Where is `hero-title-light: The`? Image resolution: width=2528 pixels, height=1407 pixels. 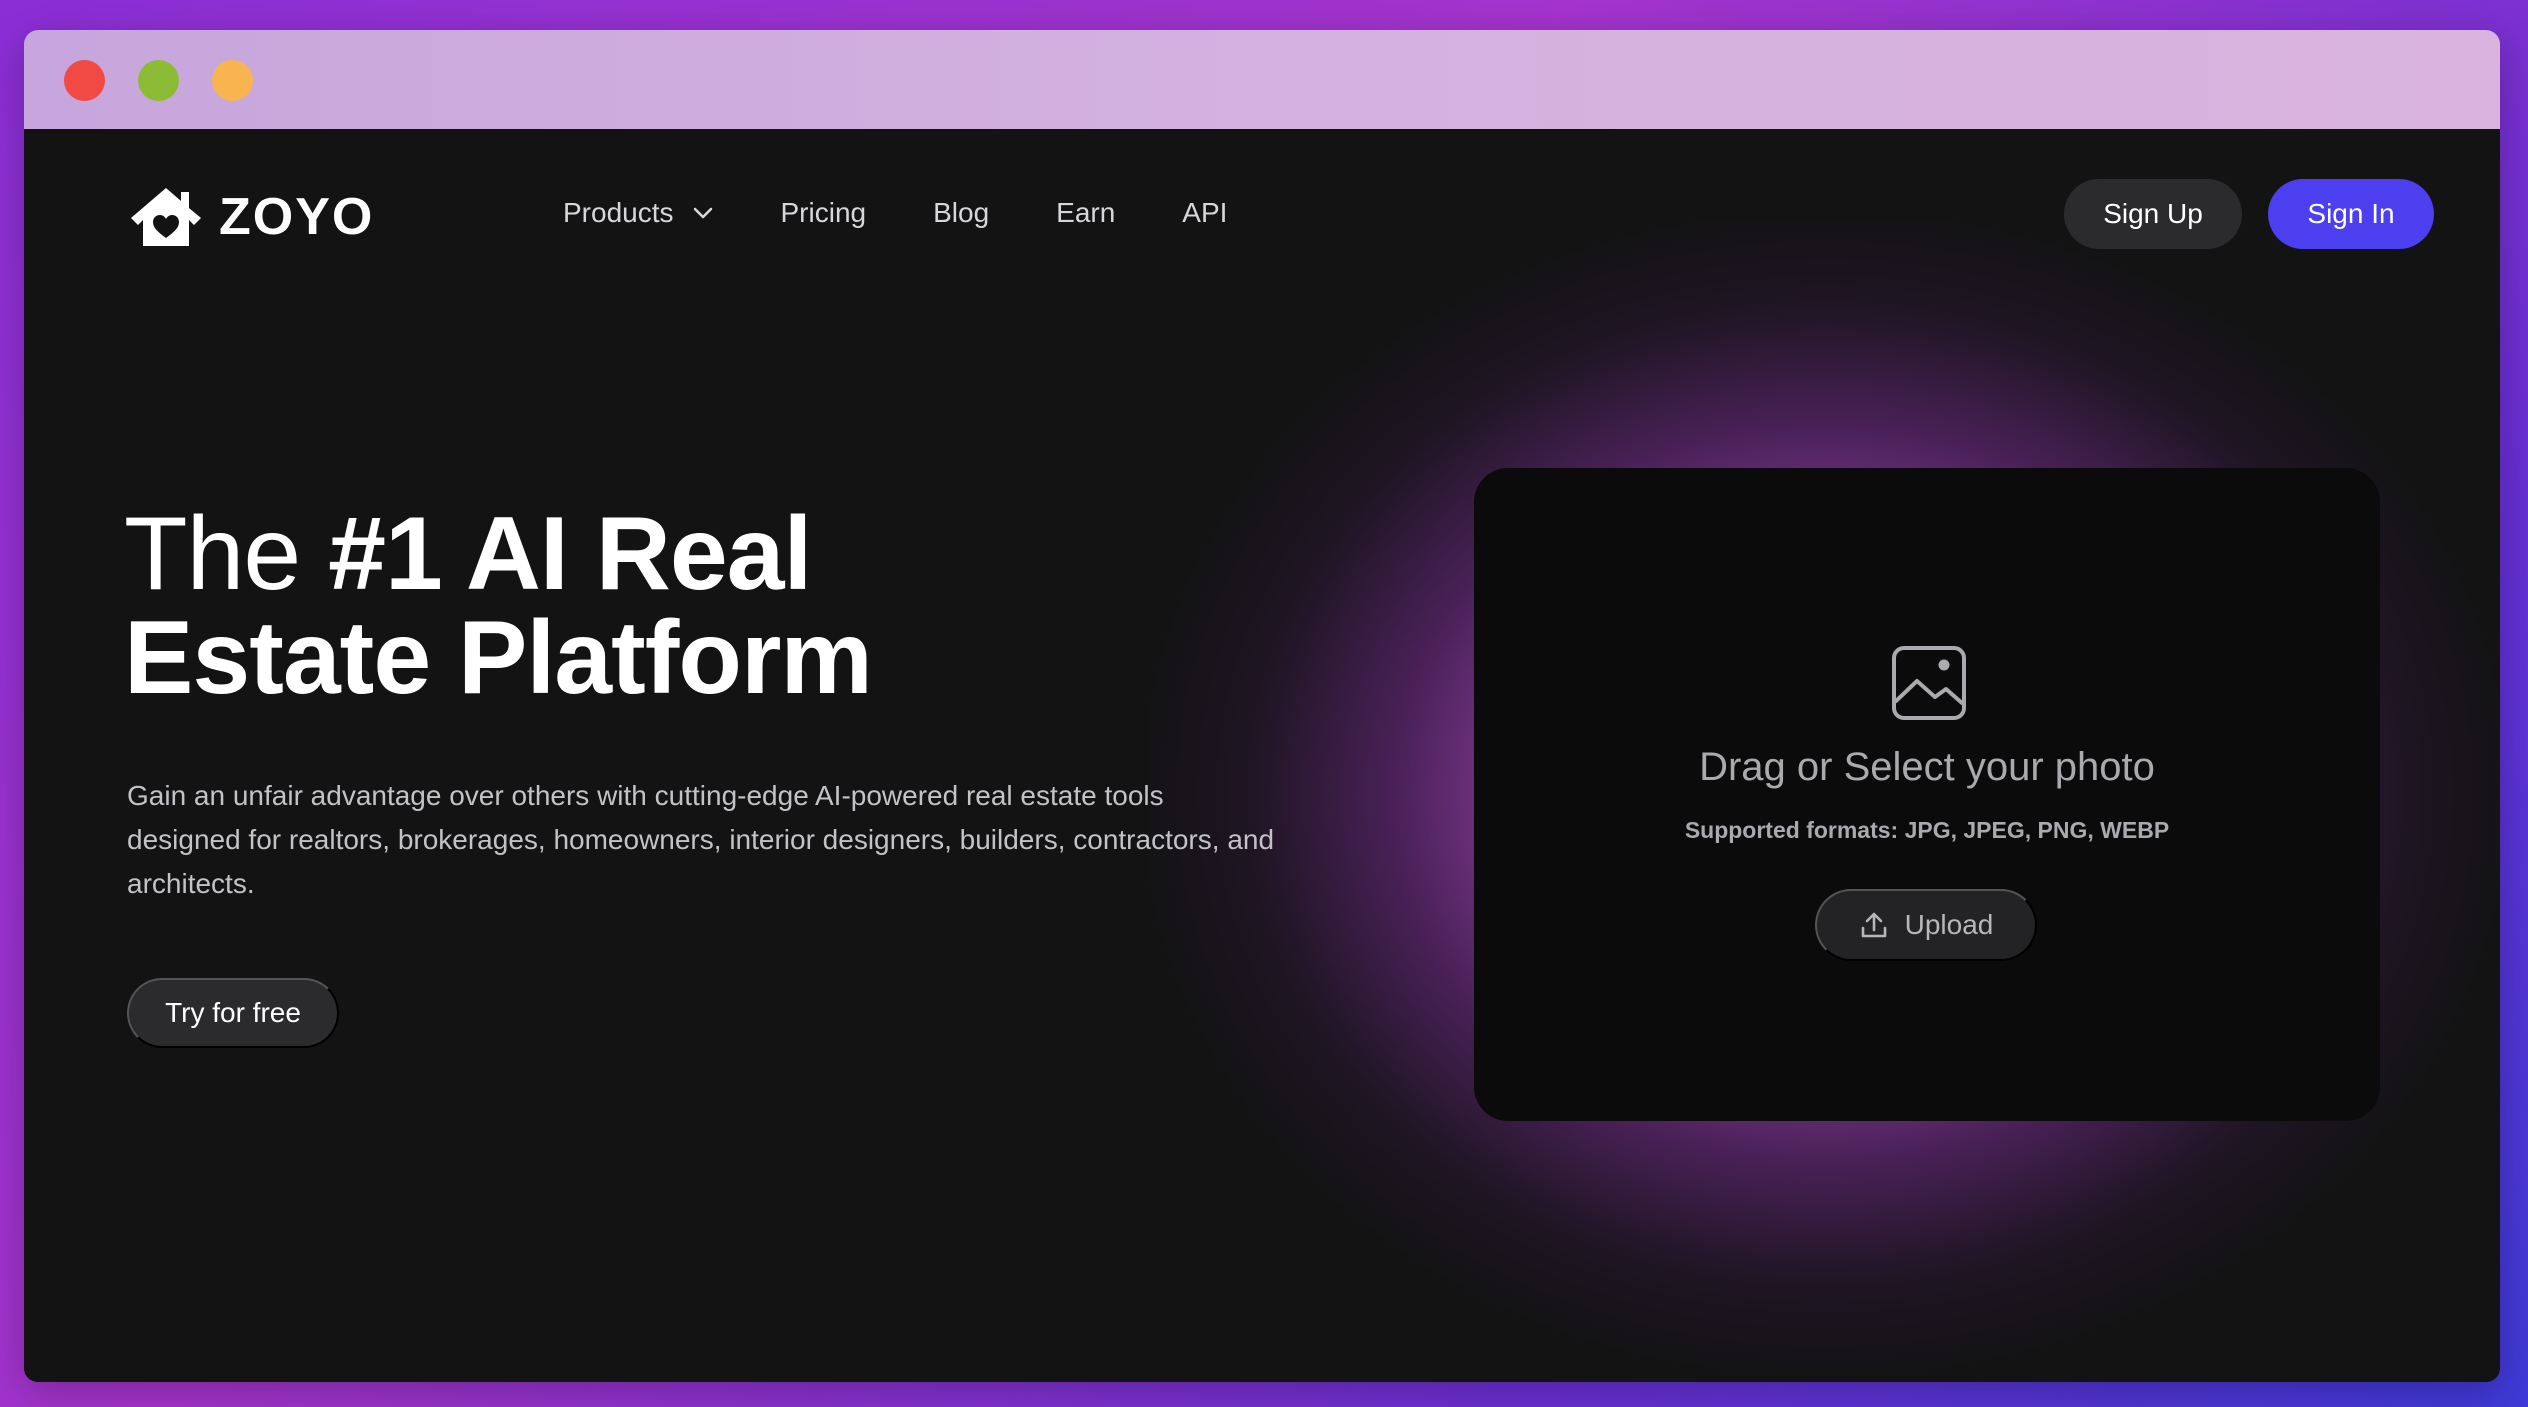
hero-title-light: The is located at coordinates (226, 554).